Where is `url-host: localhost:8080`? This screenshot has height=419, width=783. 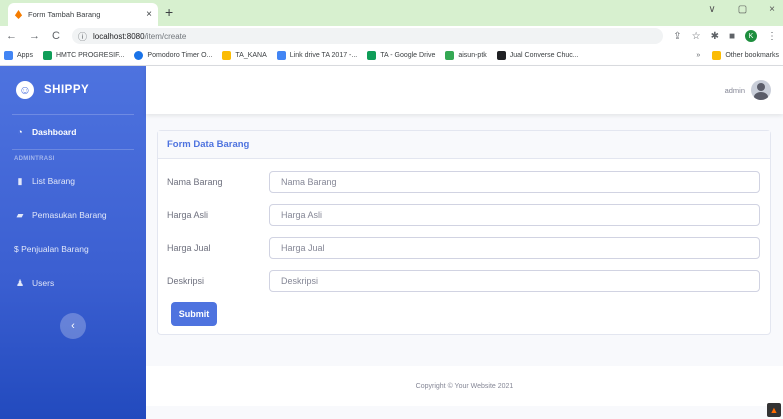
url-host: localhost:8080 is located at coordinates (118, 36).